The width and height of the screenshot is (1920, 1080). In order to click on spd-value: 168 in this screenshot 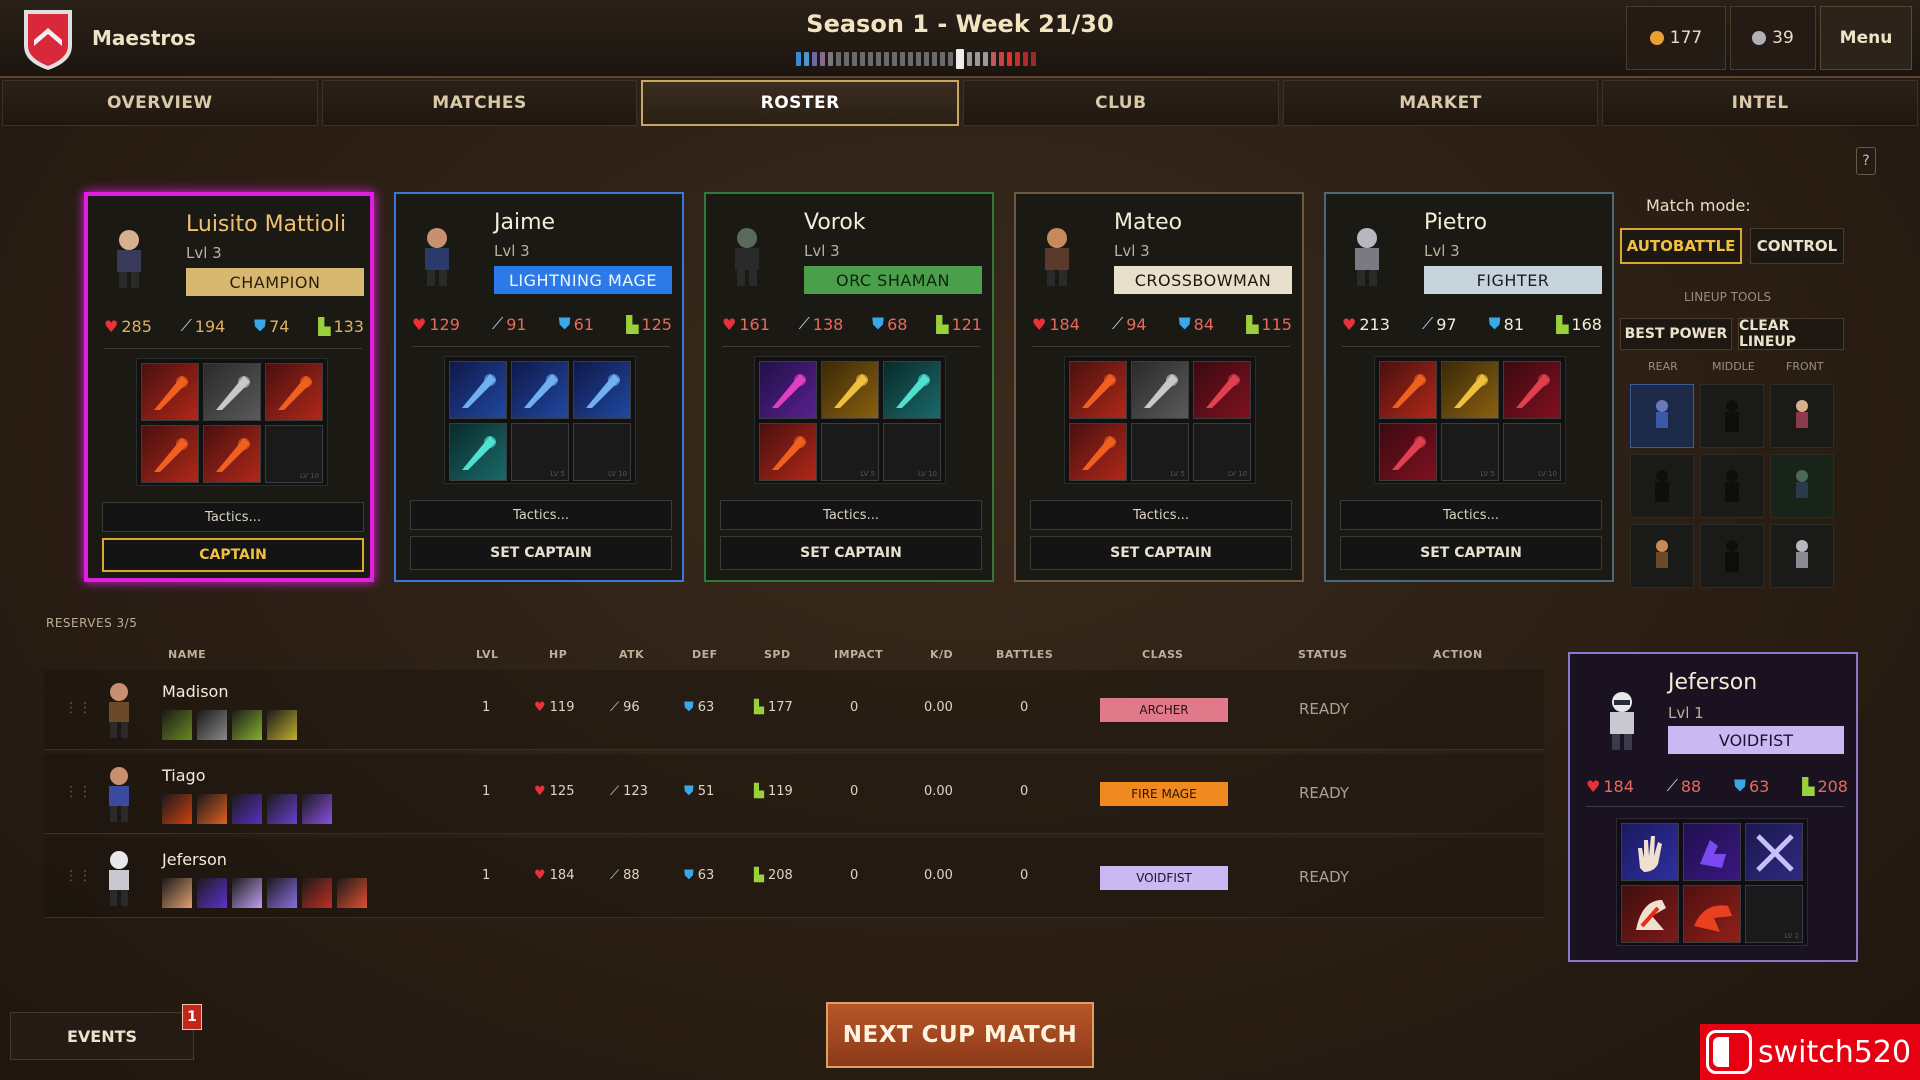, I will do `click(1586, 324)`.